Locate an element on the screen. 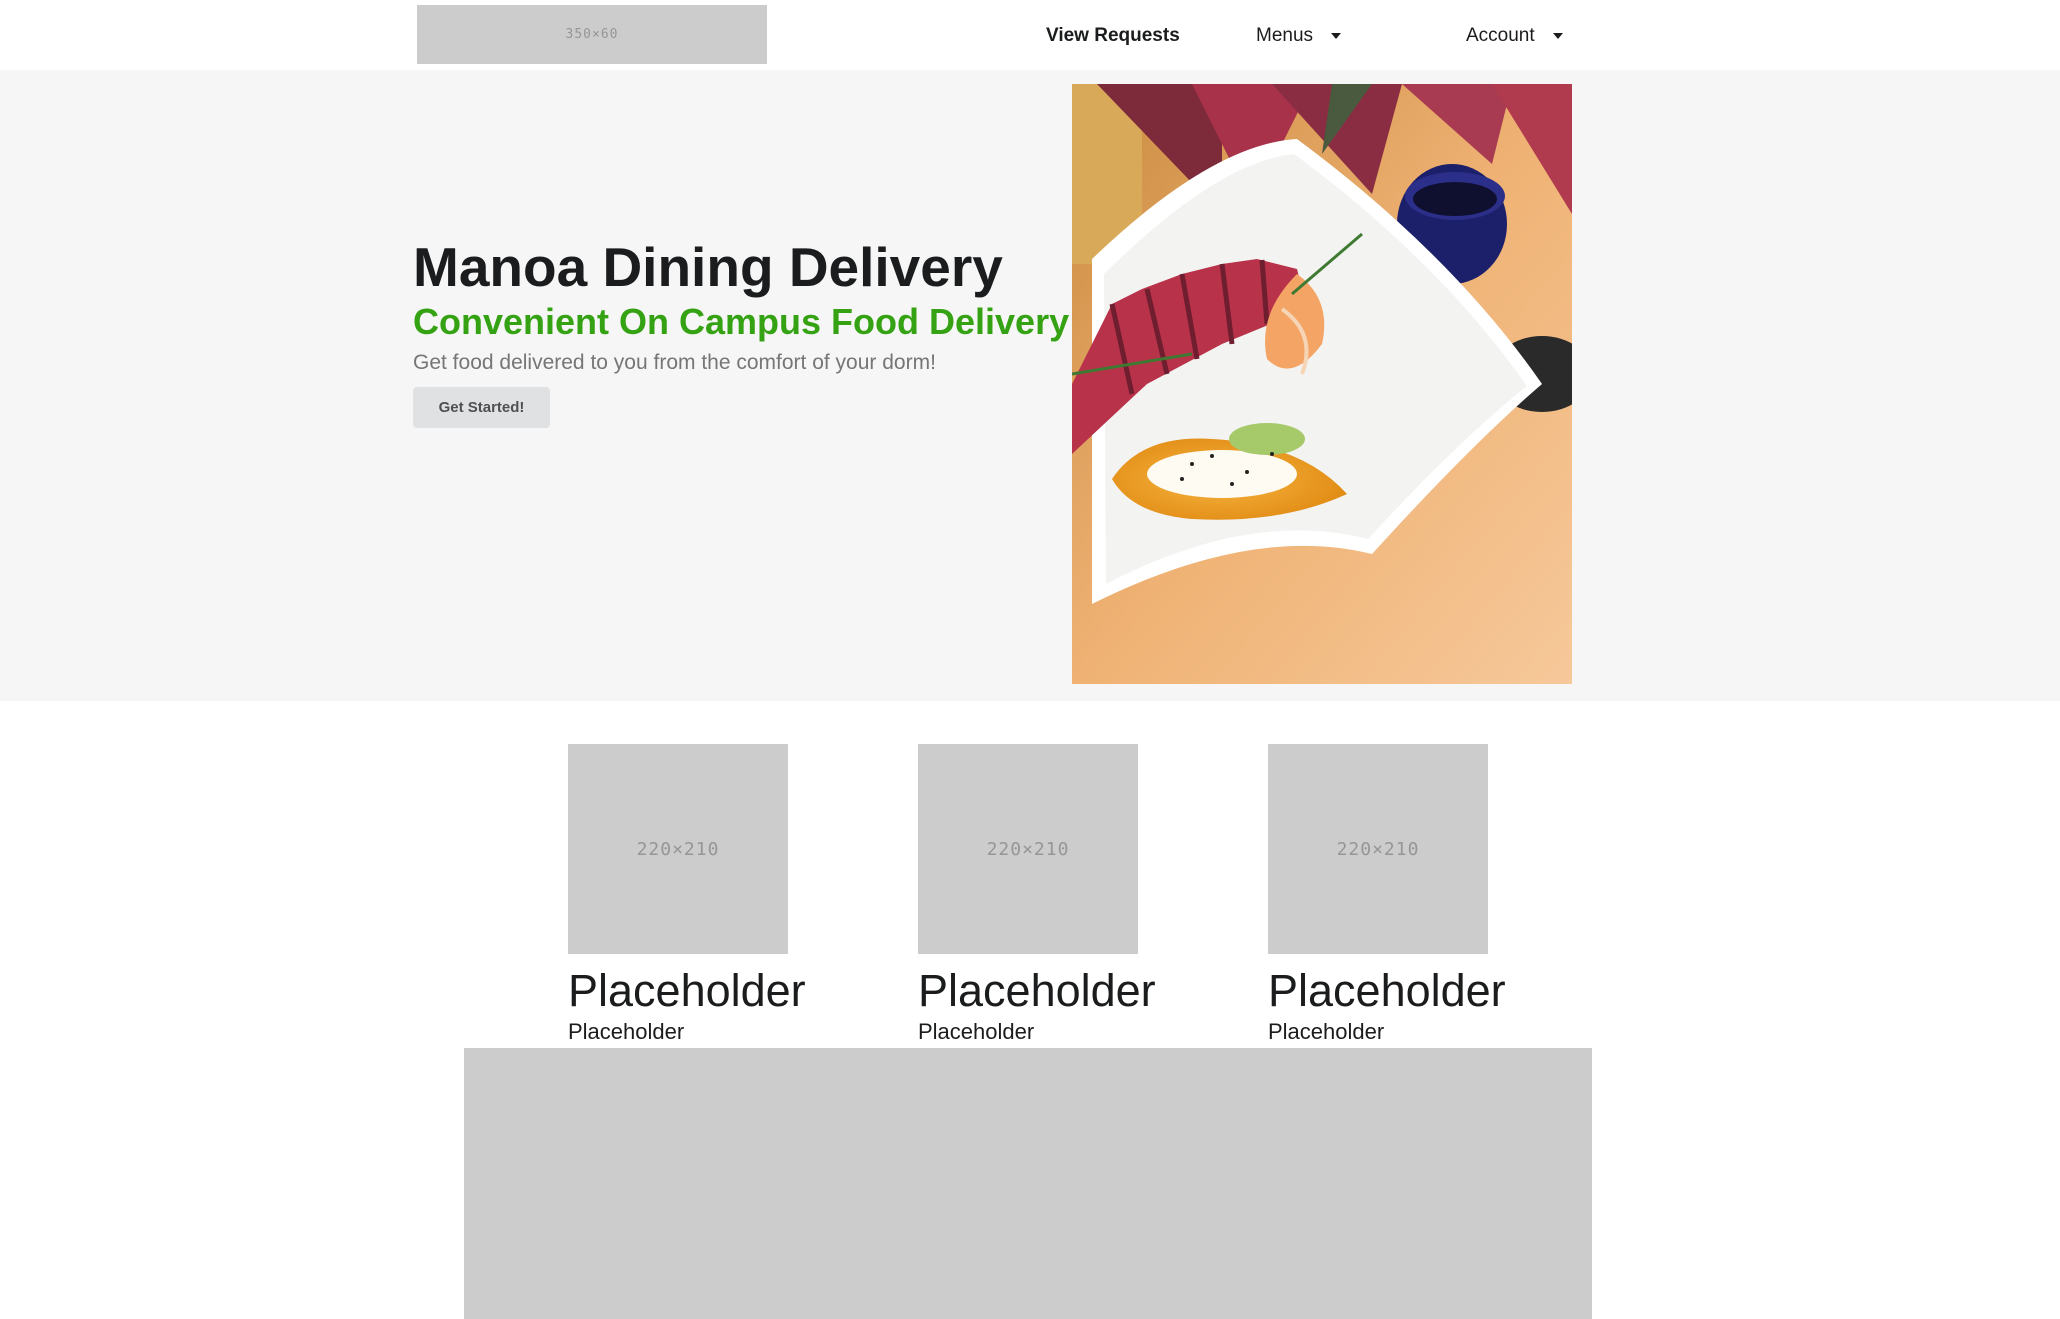 The height and width of the screenshot is (1319, 2060). get-started-button: Get Started! is located at coordinates (481, 407).